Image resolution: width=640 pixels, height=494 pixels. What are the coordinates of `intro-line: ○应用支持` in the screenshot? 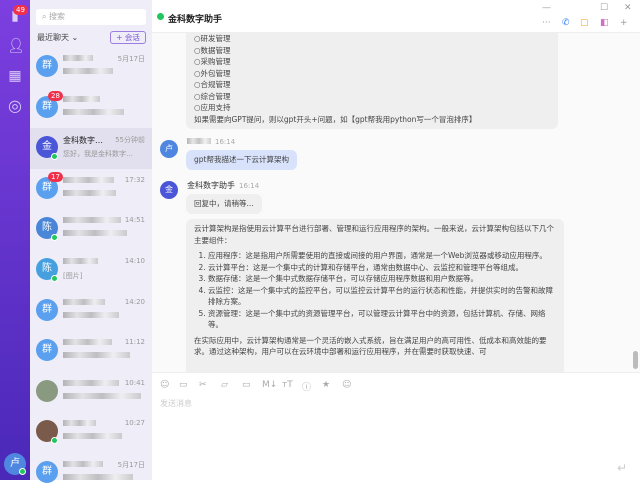 It's located at (212, 107).